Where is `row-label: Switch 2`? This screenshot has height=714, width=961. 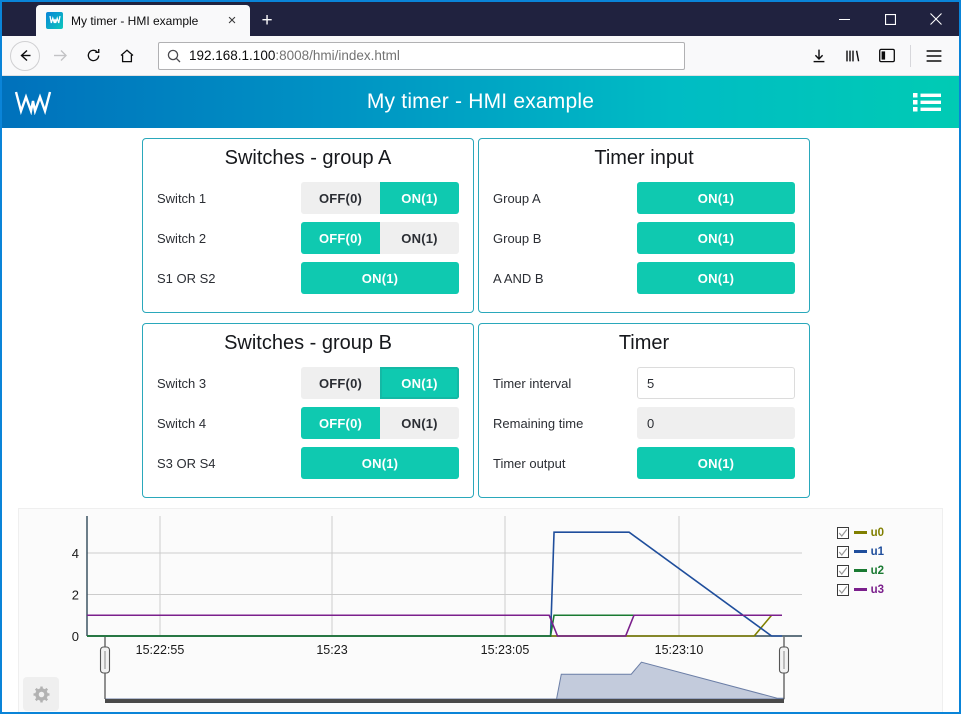
row-label: Switch 2 is located at coordinates (182, 238).